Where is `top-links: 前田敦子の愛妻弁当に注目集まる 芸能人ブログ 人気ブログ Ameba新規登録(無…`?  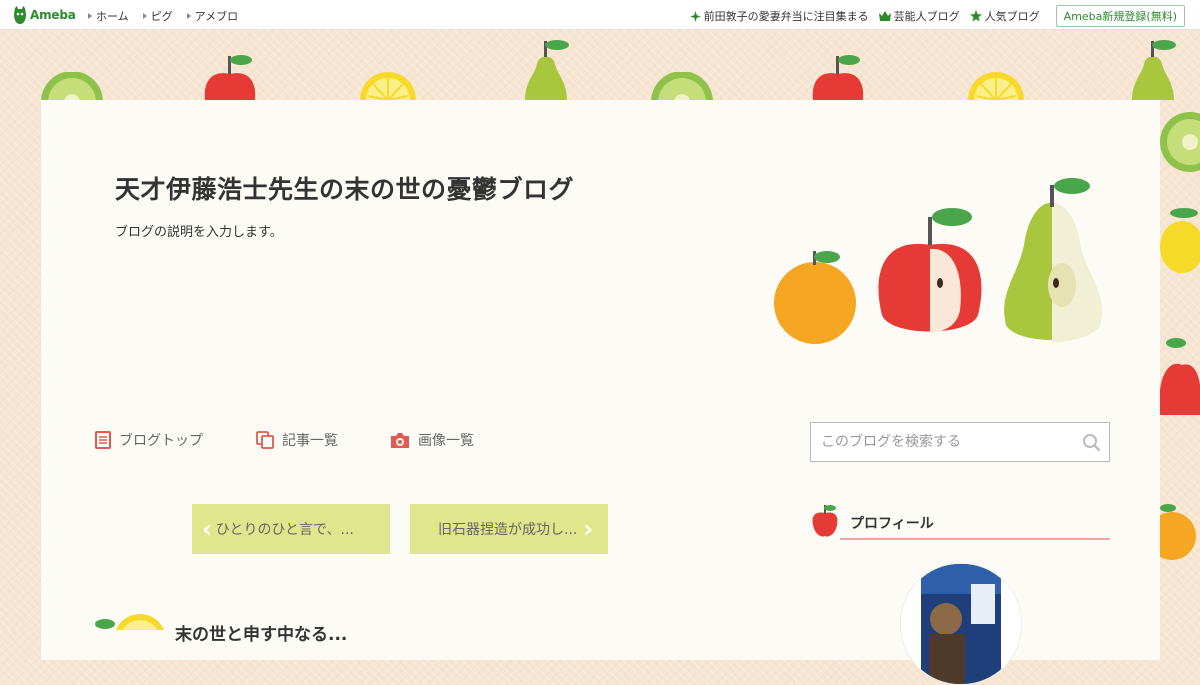
top-links: 前田敦子の愛妻弁当に注目集まる 芸能人ブログ 人気ブログ Ameba新規登録(無… is located at coordinates (937, 16).